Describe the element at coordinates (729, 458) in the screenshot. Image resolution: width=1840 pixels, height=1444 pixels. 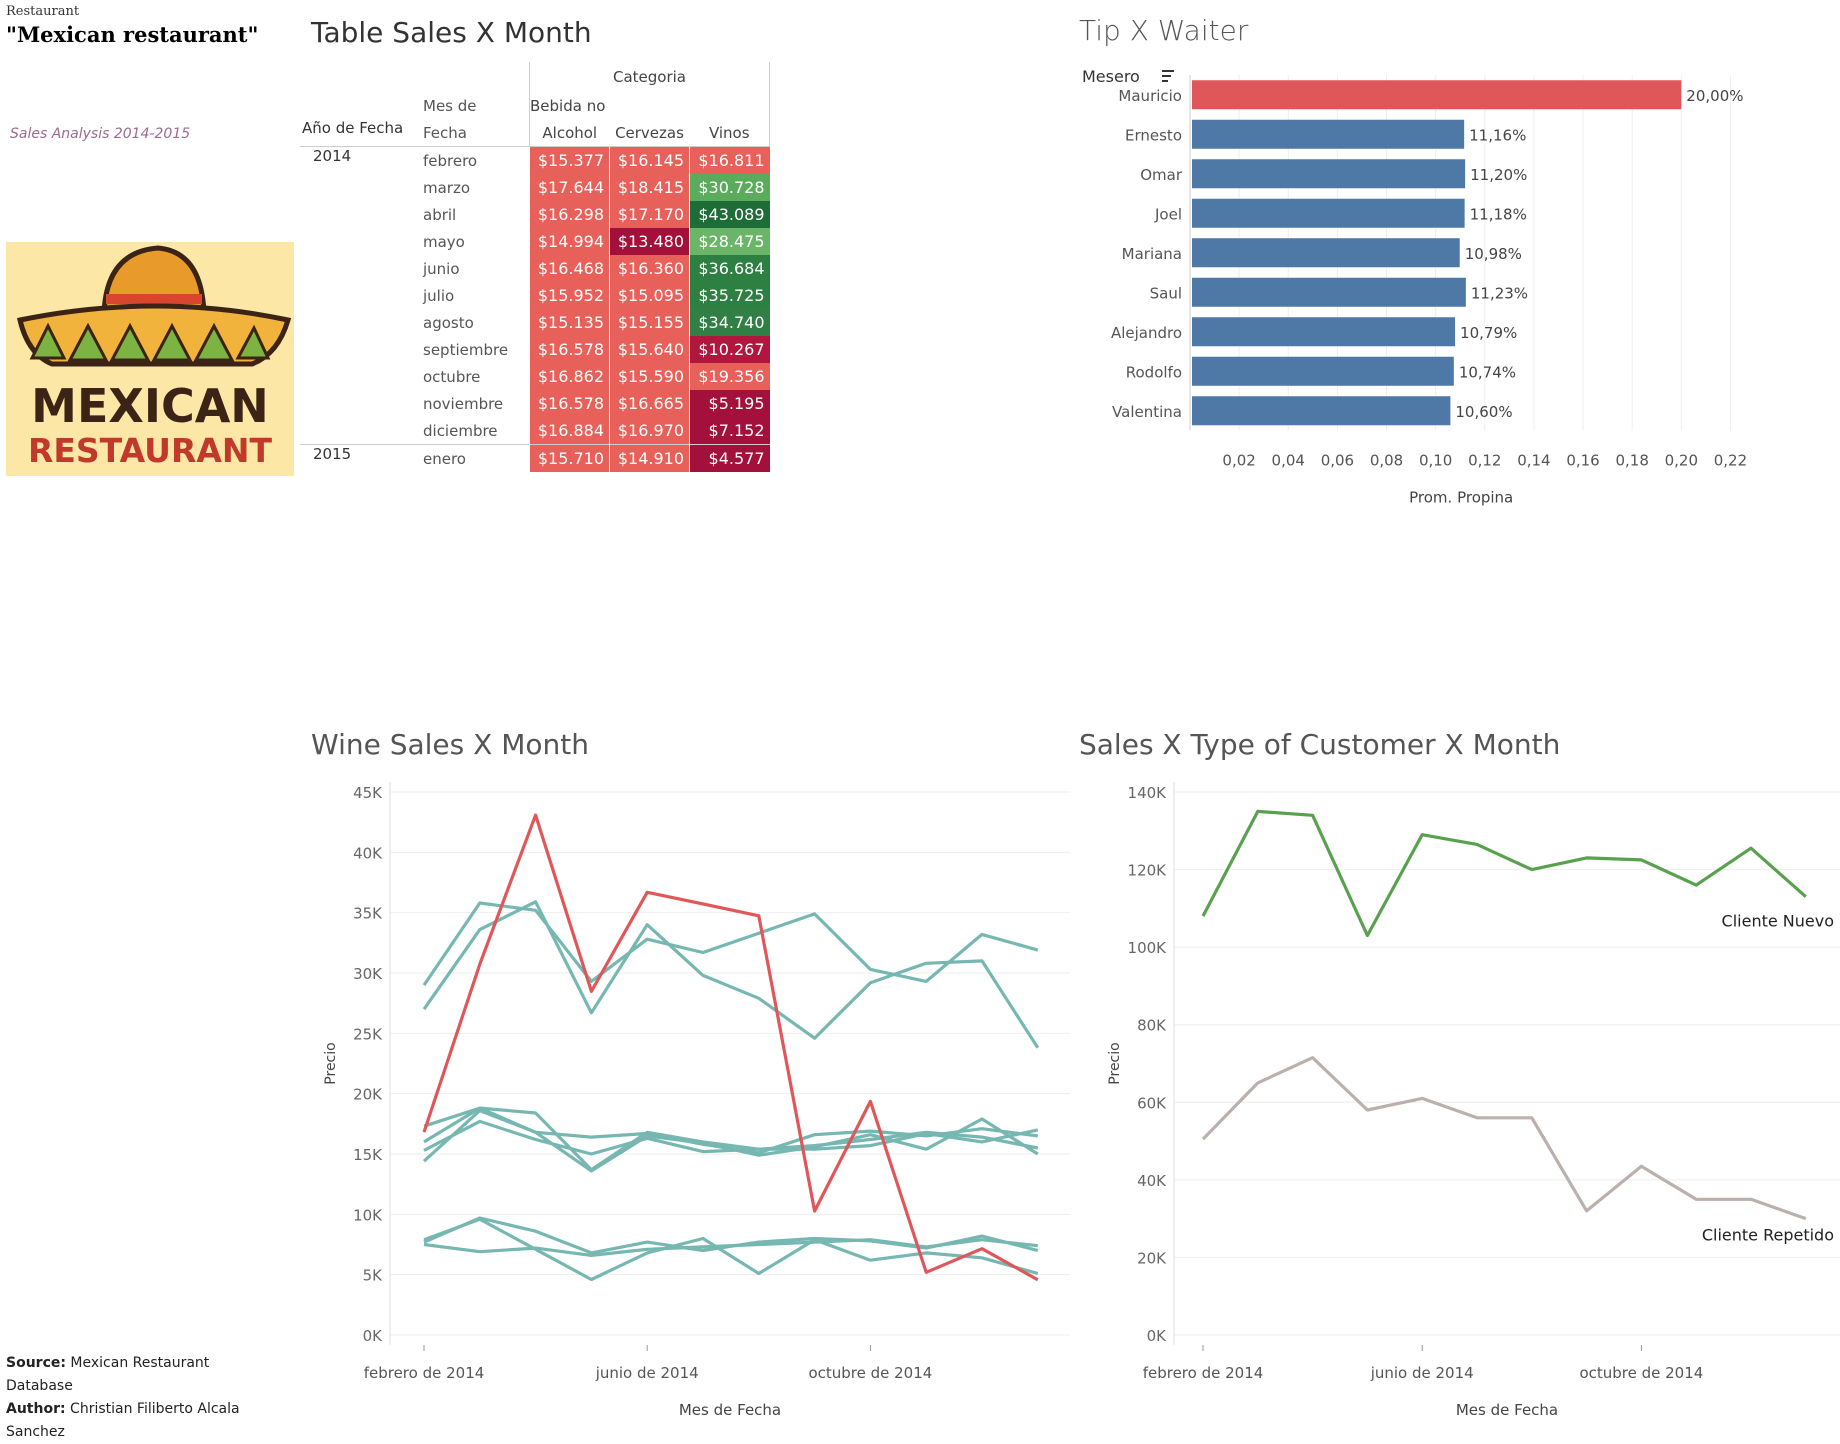
I see `value-cell: $4.577` at that location.